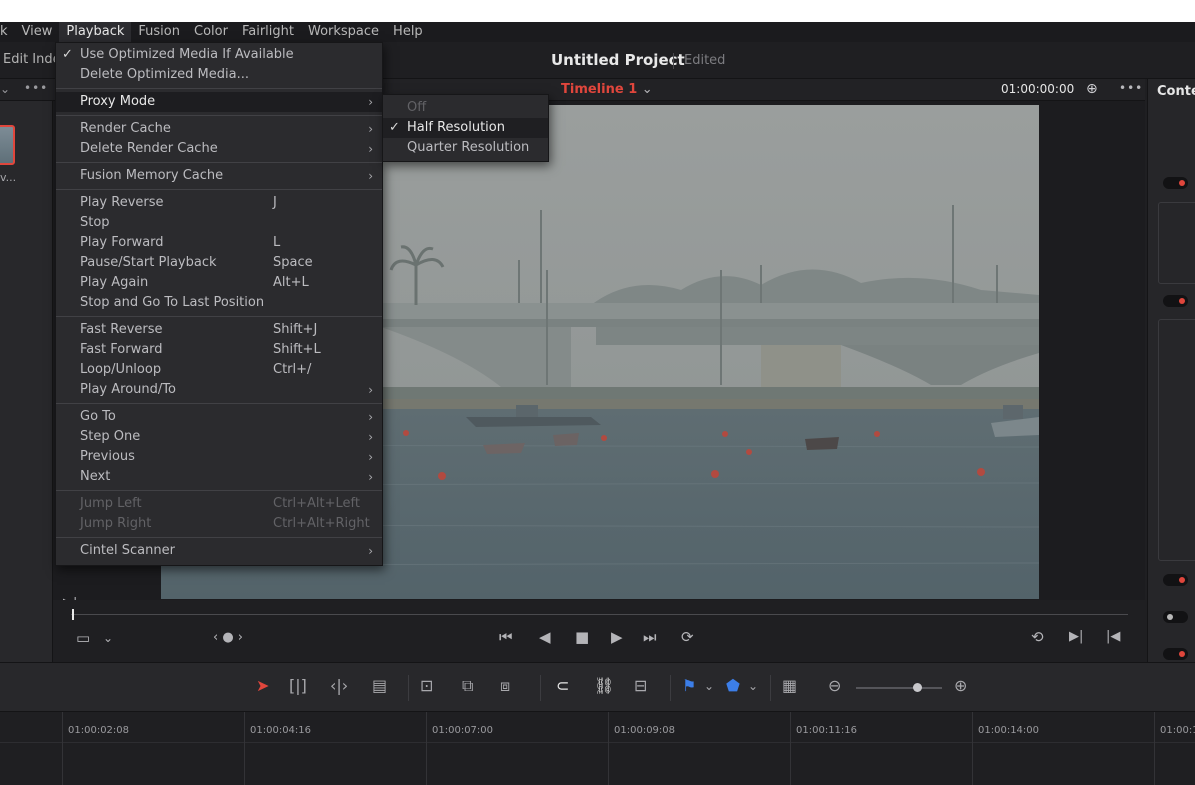 The width and height of the screenshot is (1195, 785). What do you see at coordinates (219, 390) in the screenshot?
I see `menu-item-play-around-to: Play Around/To ›` at bounding box center [219, 390].